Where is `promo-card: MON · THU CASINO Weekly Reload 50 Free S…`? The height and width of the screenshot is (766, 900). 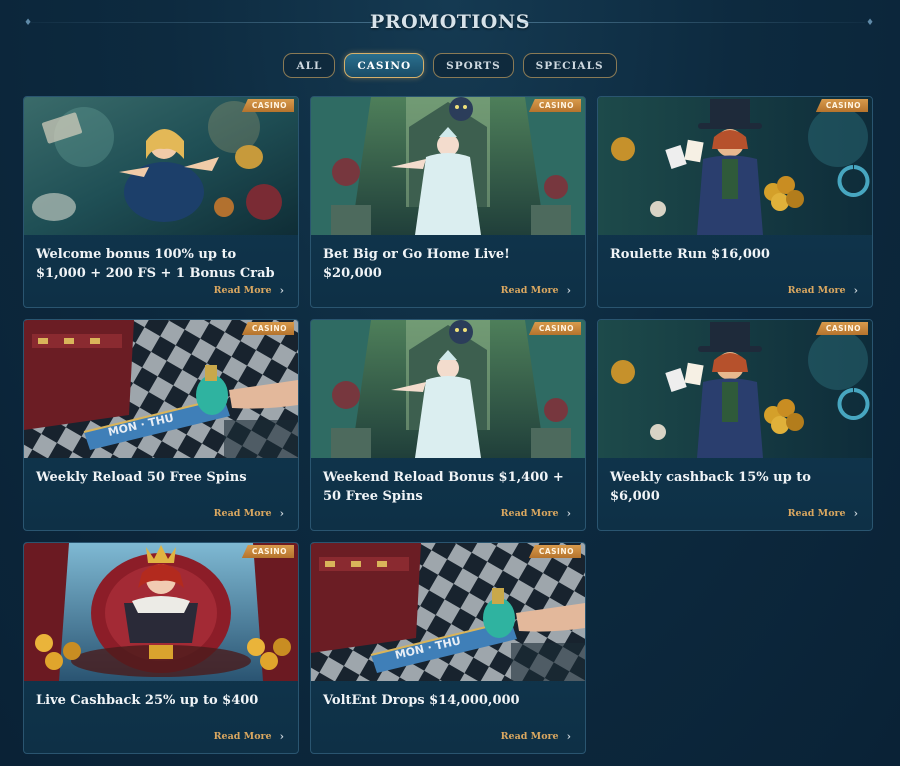
promo-card: MON · THU CASINO Weekly Reload 50 Free S… is located at coordinates (161, 425).